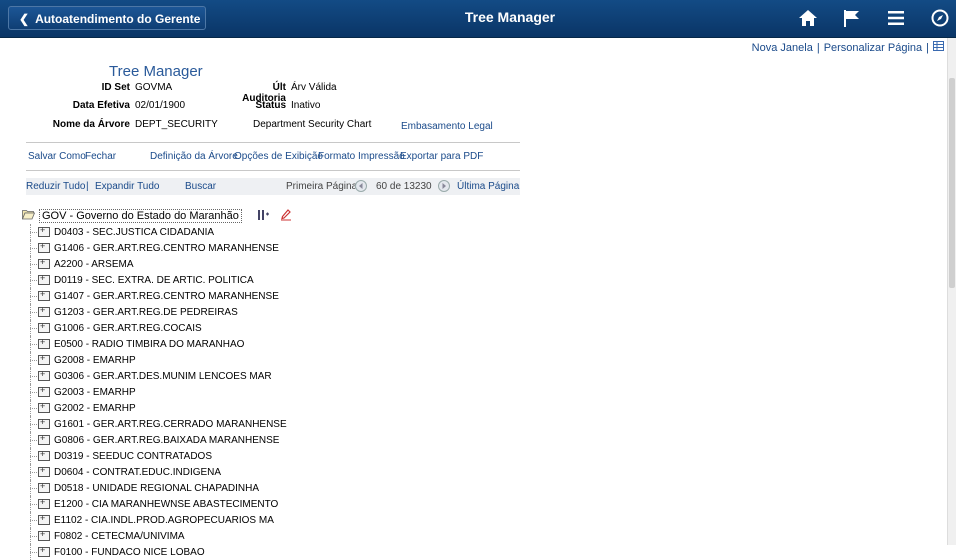 The image size is (956, 560). Describe the element at coordinates (194, 156) in the screenshot. I see `tree-definition-link: Definição da Árvore` at that location.